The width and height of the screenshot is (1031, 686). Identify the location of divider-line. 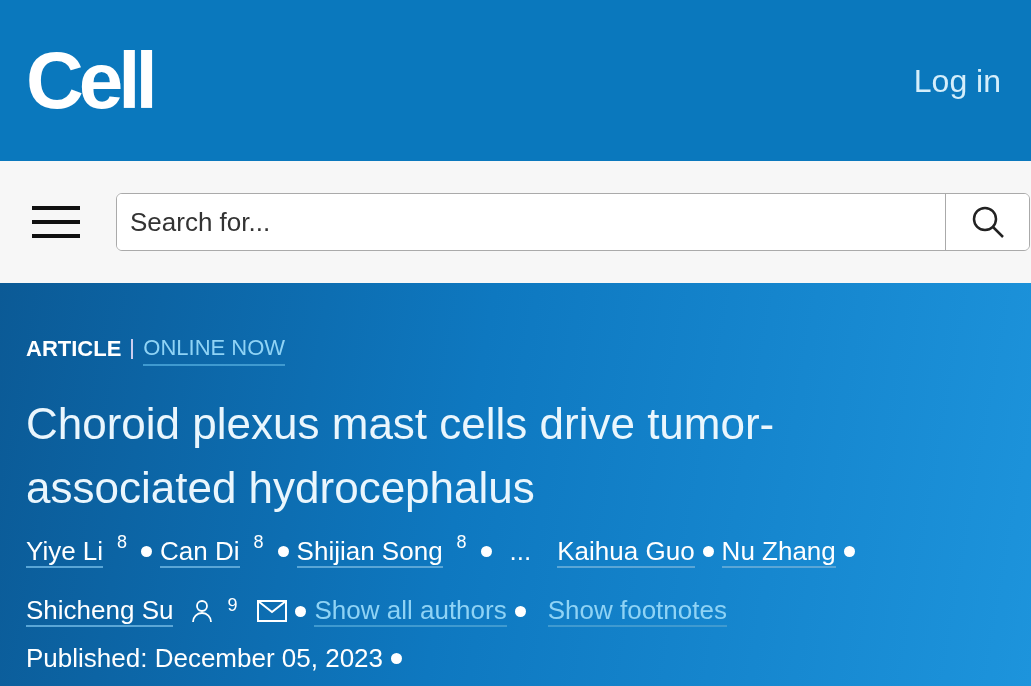
(132, 348).